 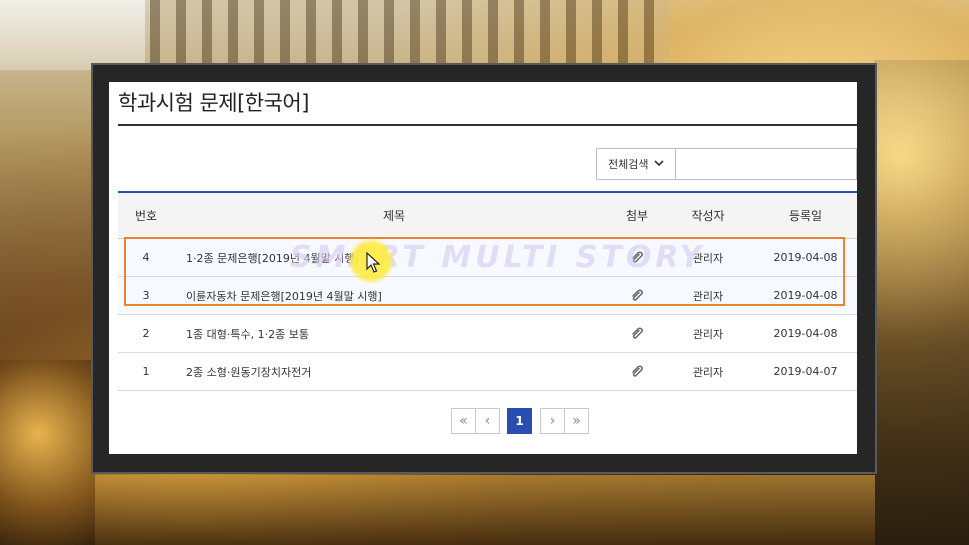 What do you see at coordinates (146, 333) in the screenshot?
I see `row-num: 2` at bounding box center [146, 333].